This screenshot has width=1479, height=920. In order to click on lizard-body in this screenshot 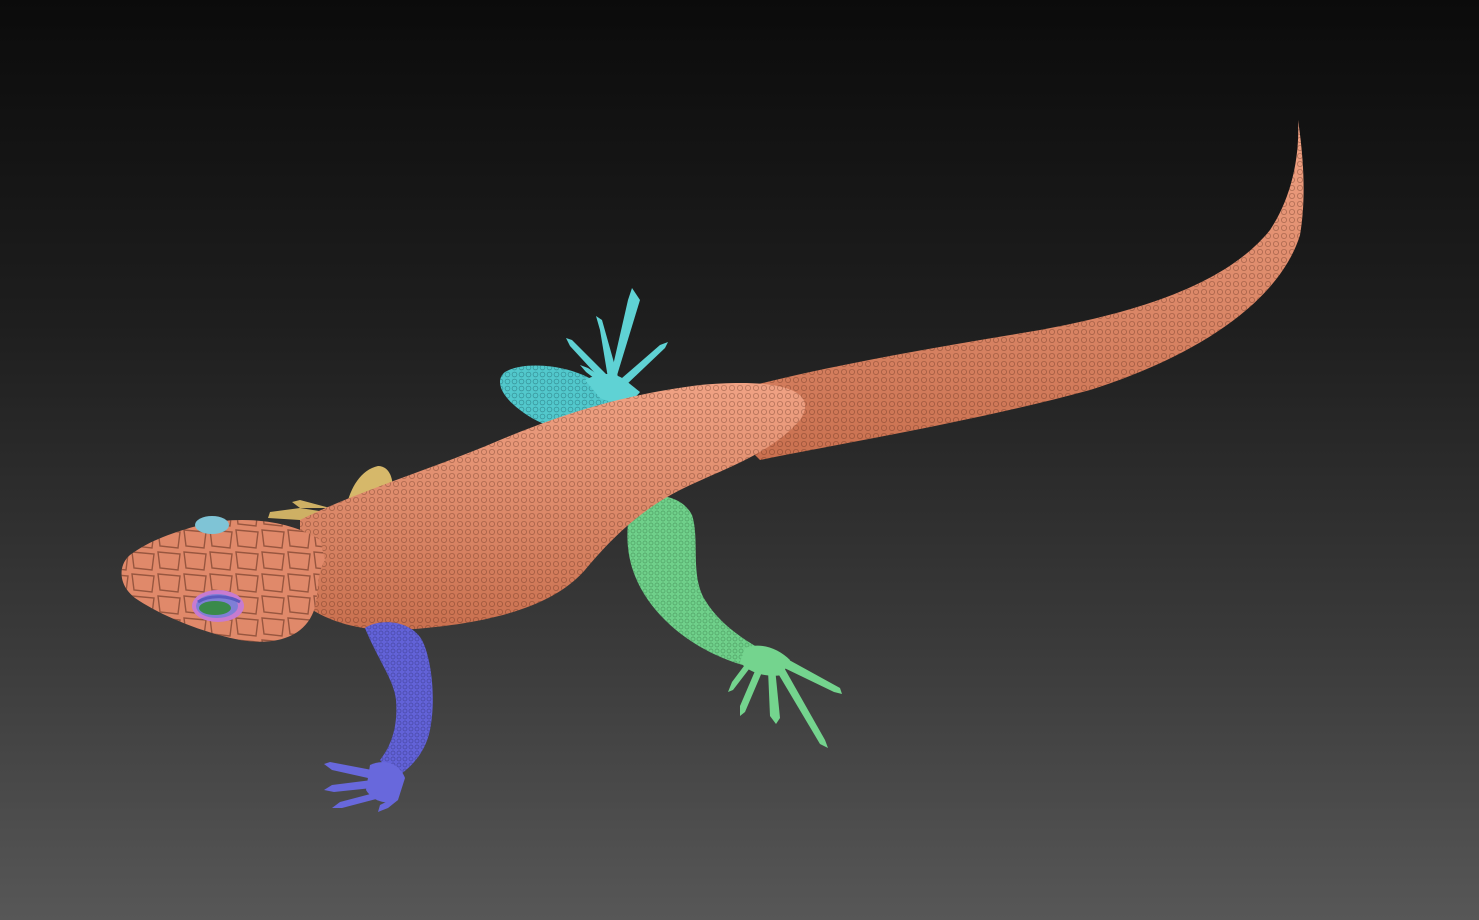, I will do `click(553, 507)`.